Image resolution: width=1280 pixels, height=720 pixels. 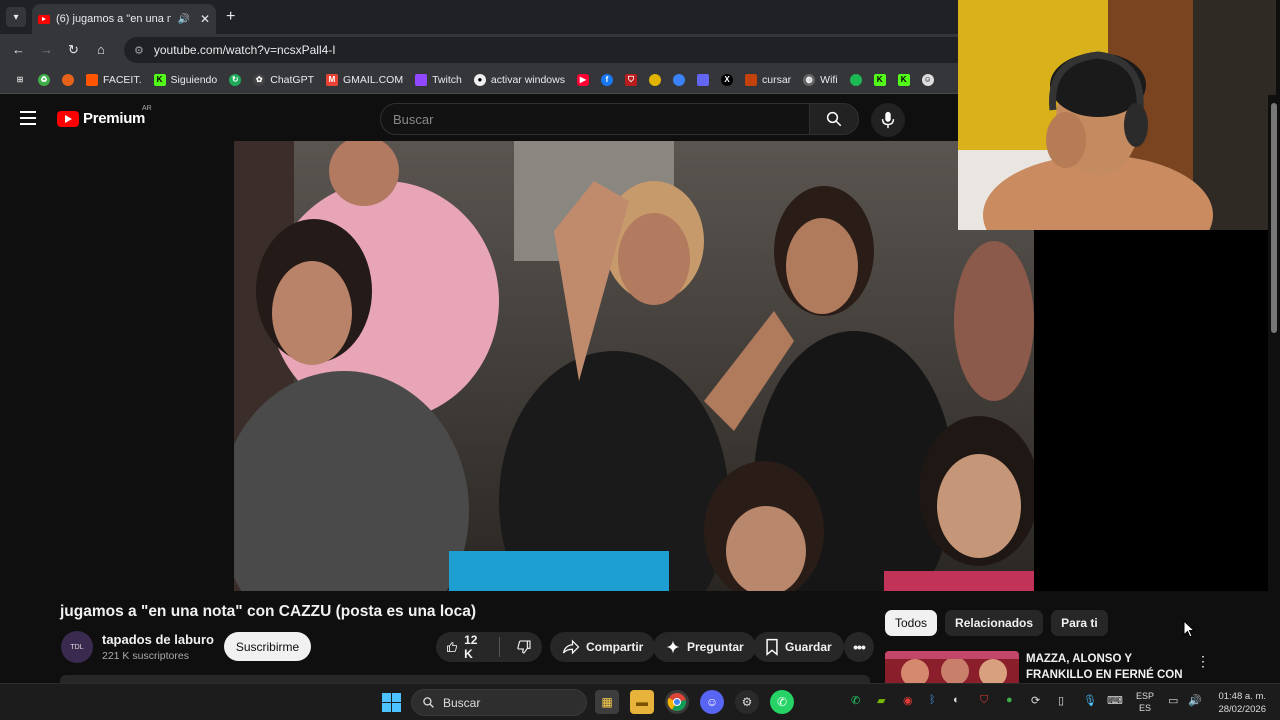 I want to click on share-button: Compartir, so click(x=603, y=647).